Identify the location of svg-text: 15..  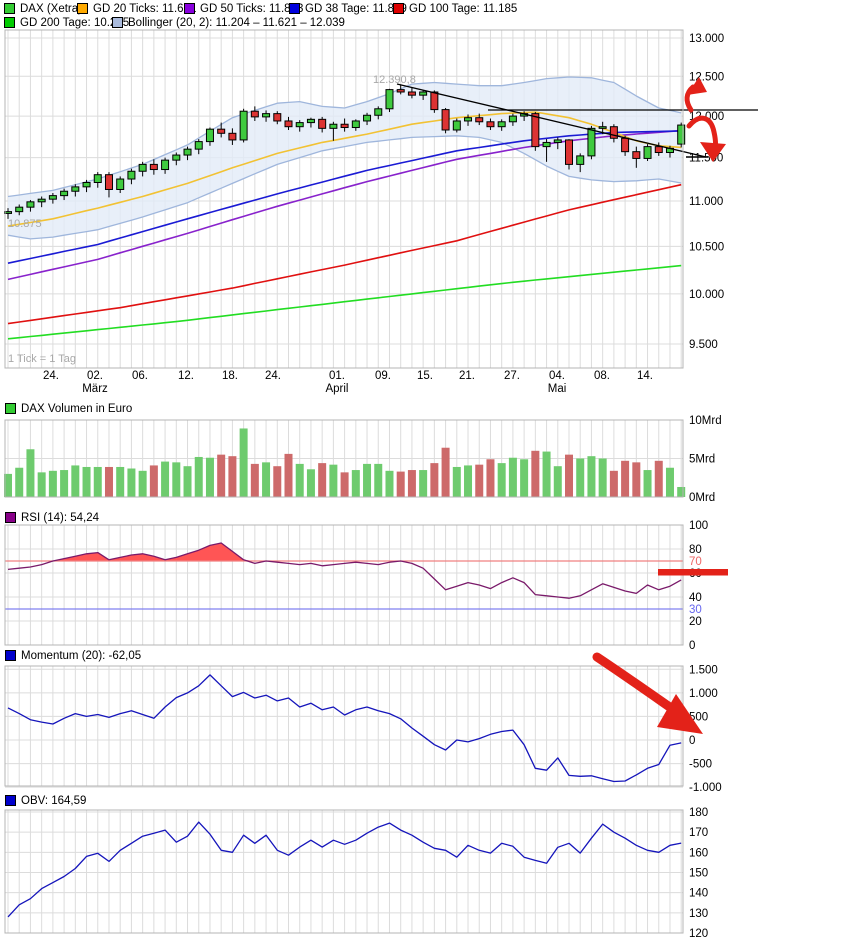
(425, 376).